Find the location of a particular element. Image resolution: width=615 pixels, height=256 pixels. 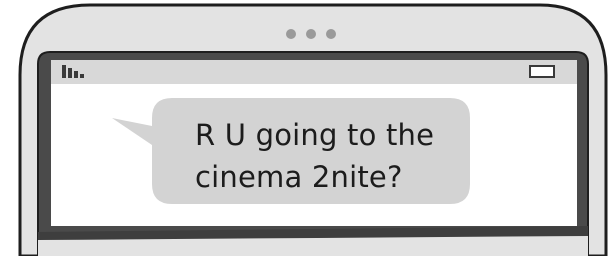

speaker-dots is located at coordinates (311, 34).